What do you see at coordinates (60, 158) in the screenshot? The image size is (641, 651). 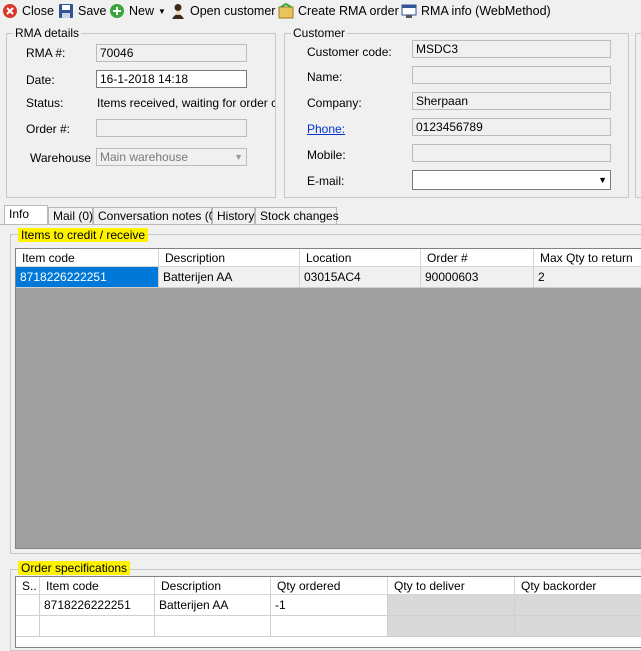 I see `warehouse-label: Warehouse` at bounding box center [60, 158].